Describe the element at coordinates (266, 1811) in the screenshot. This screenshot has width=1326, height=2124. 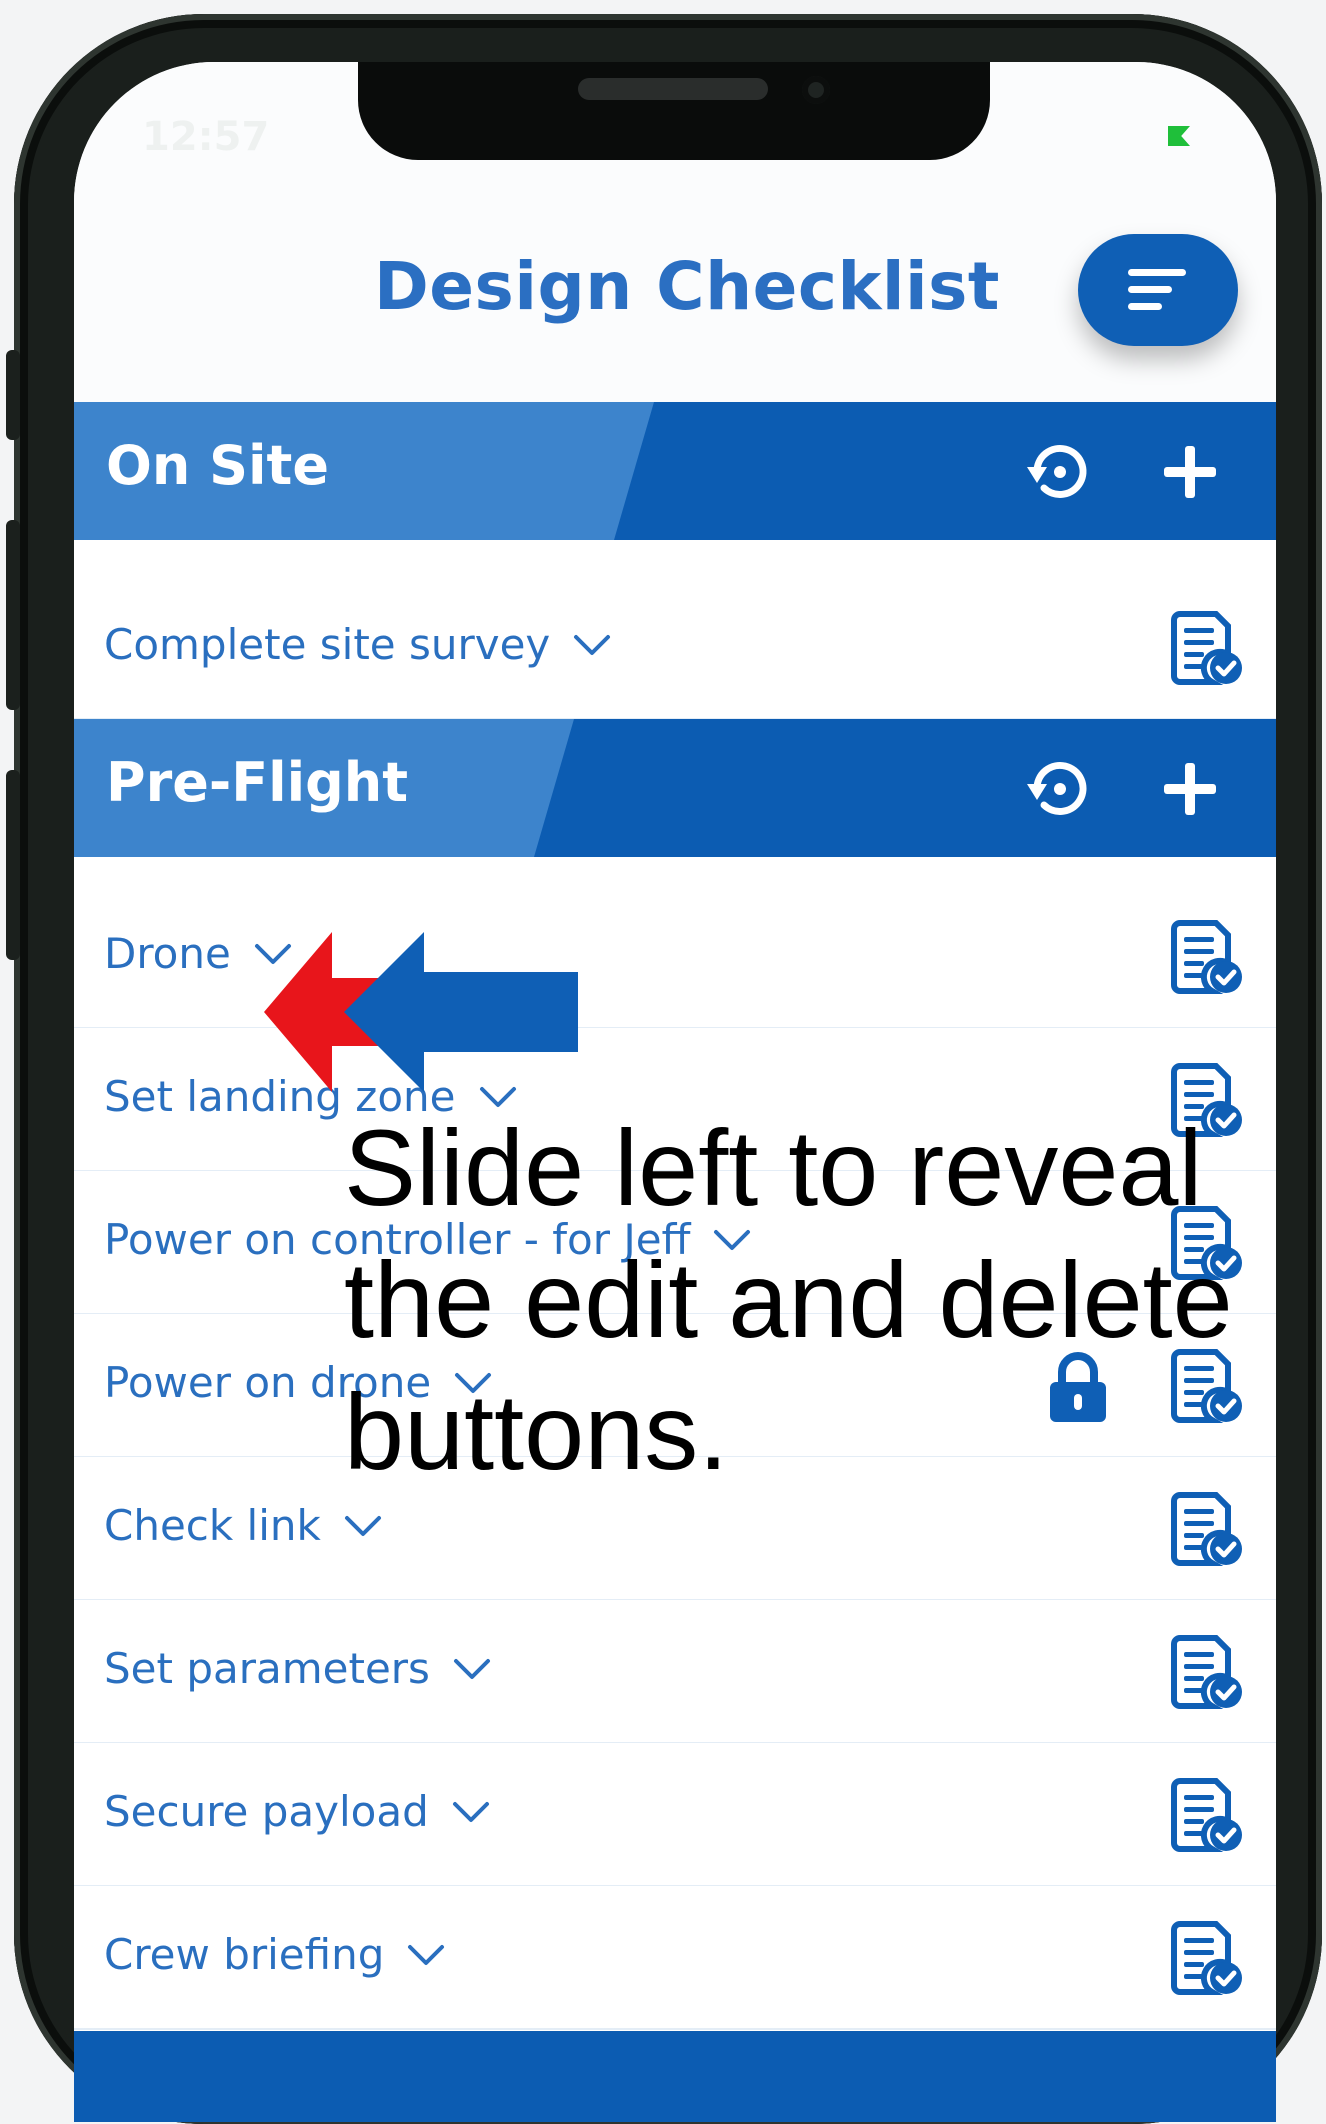
I see `checklist-item-label: Secure payload` at that location.